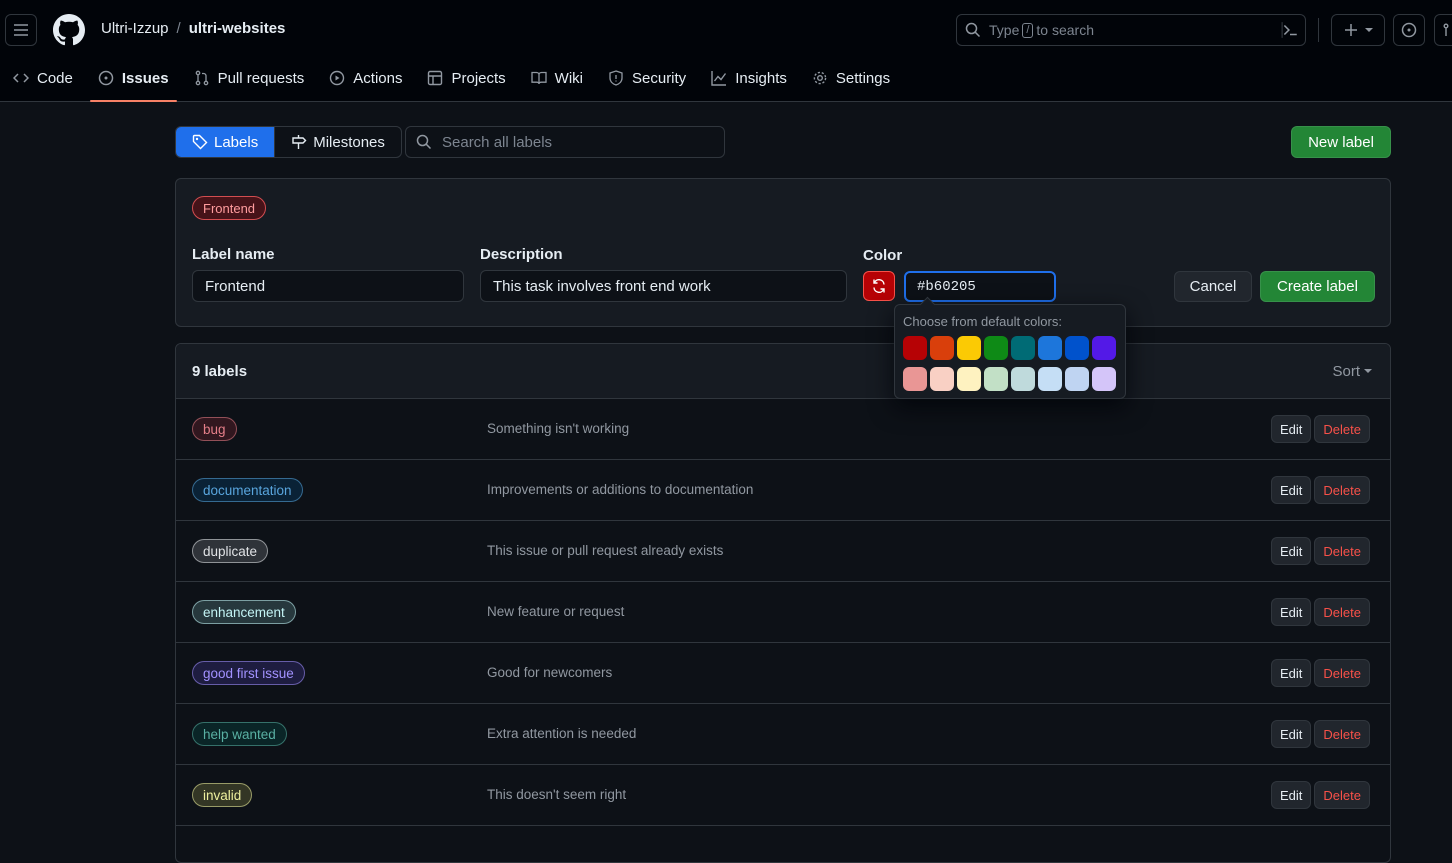  I want to click on shield-icon, so click(616, 78).